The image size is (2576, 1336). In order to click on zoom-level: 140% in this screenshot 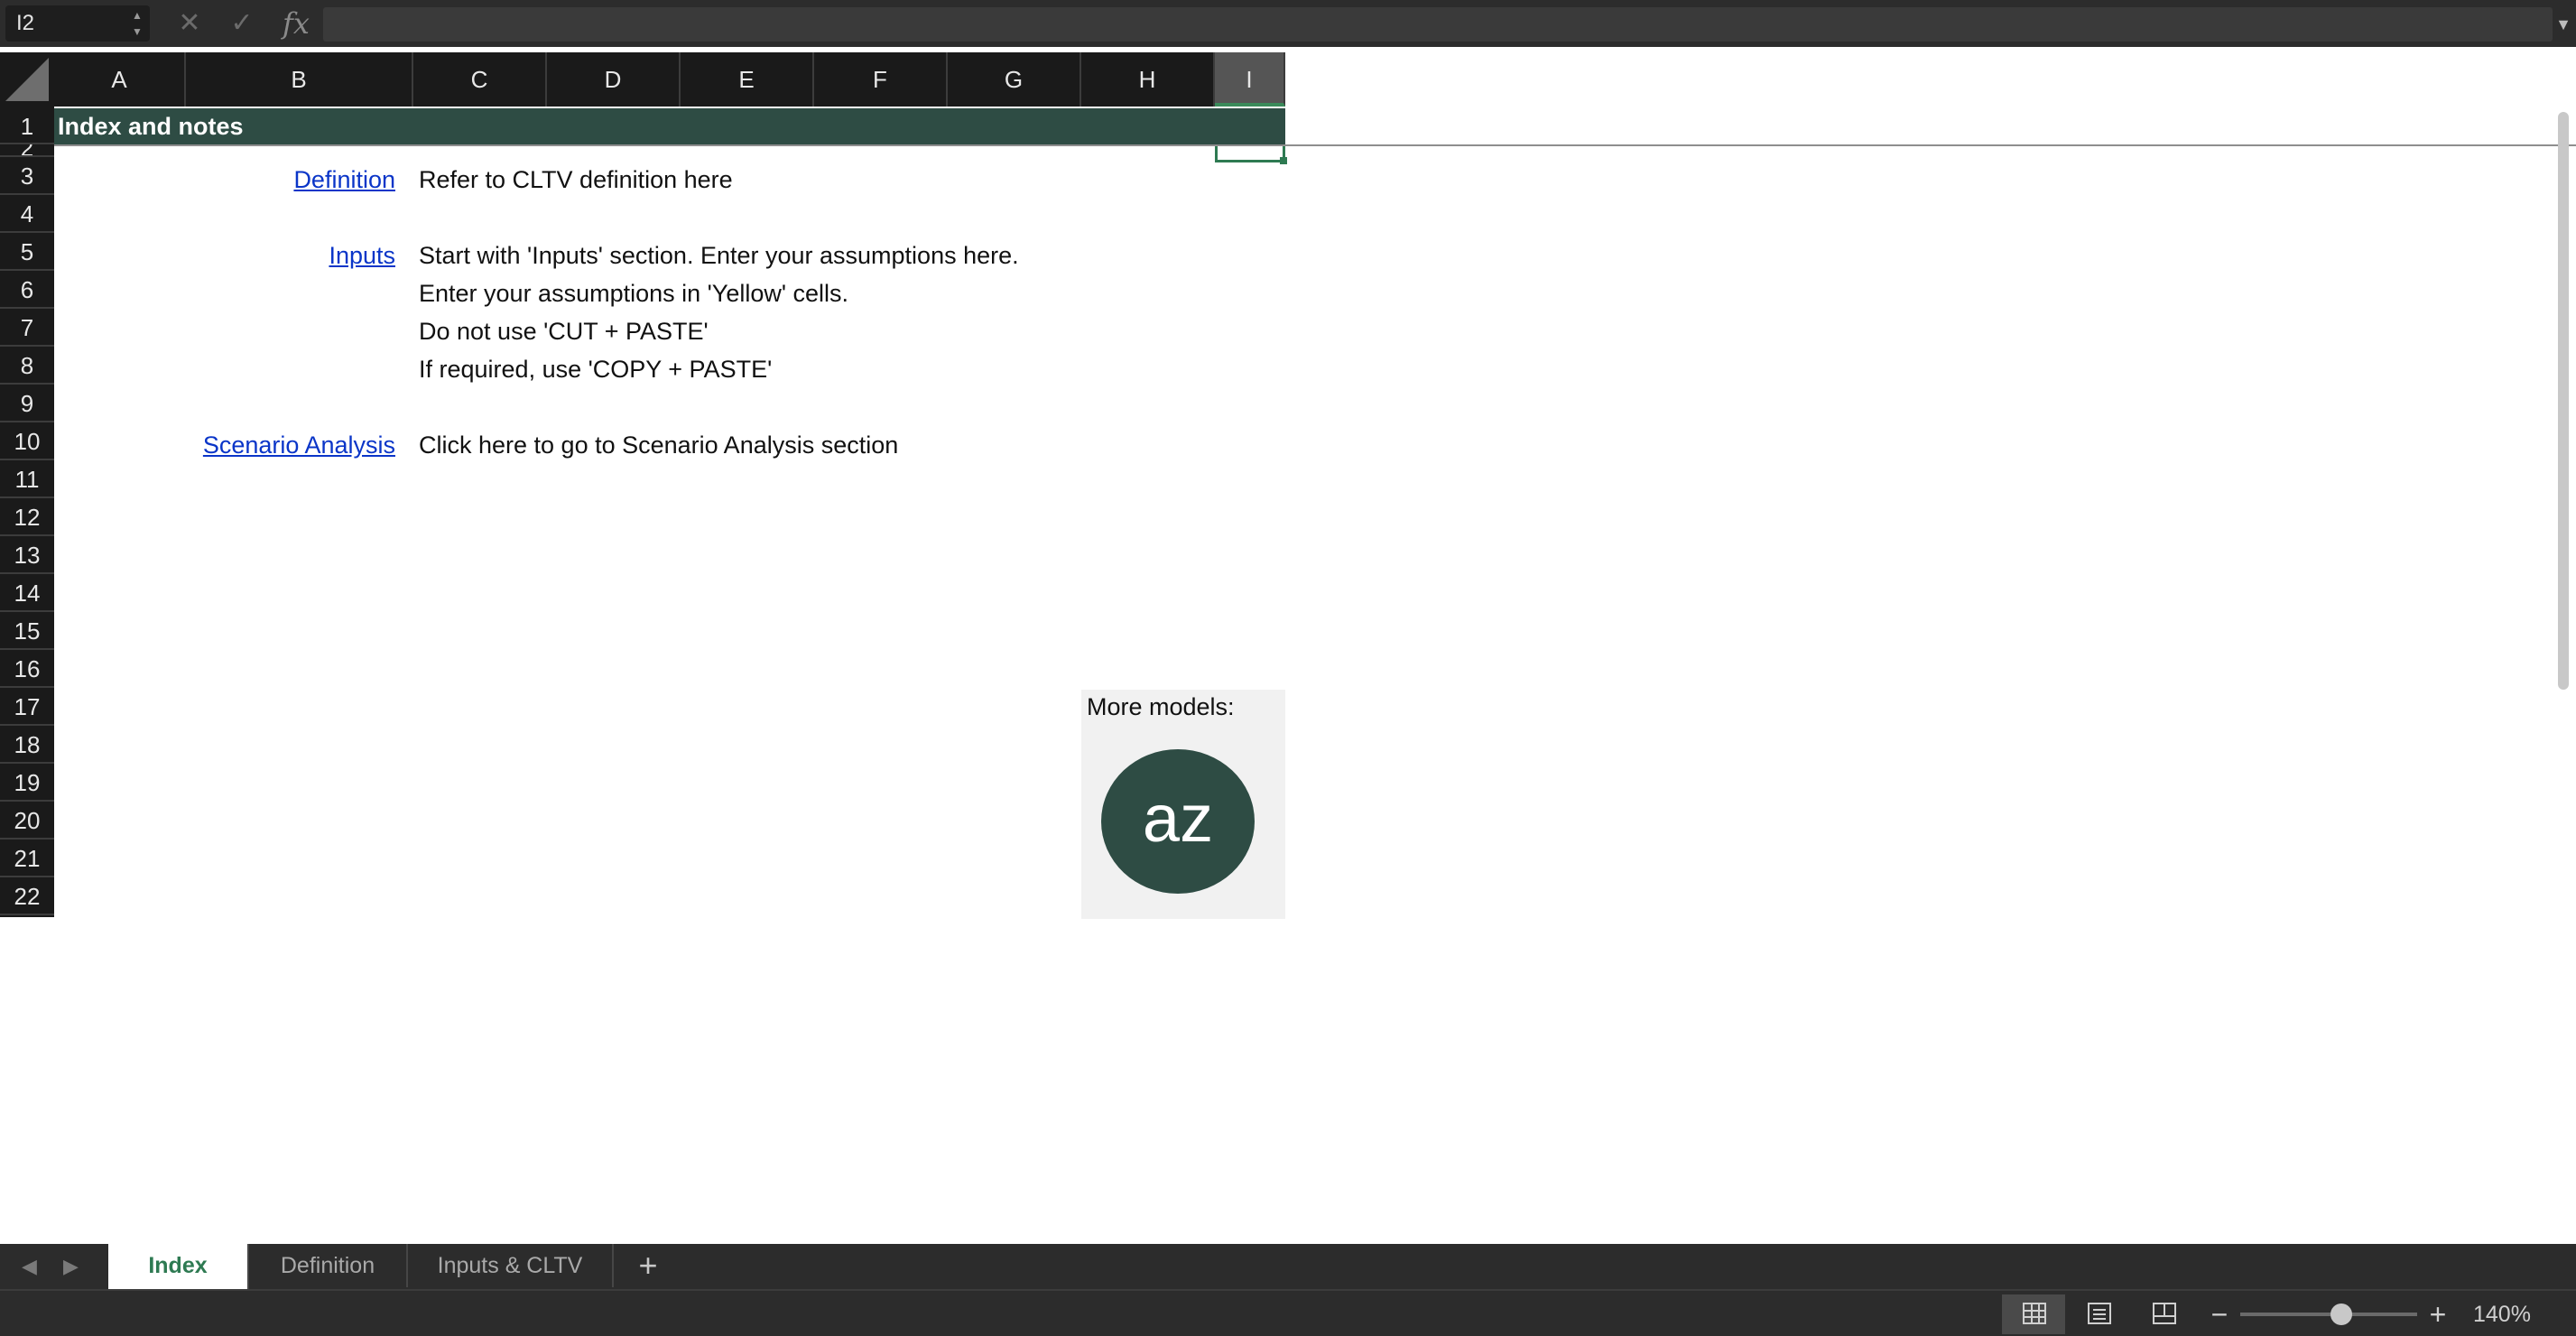, I will do `click(2516, 1314)`.